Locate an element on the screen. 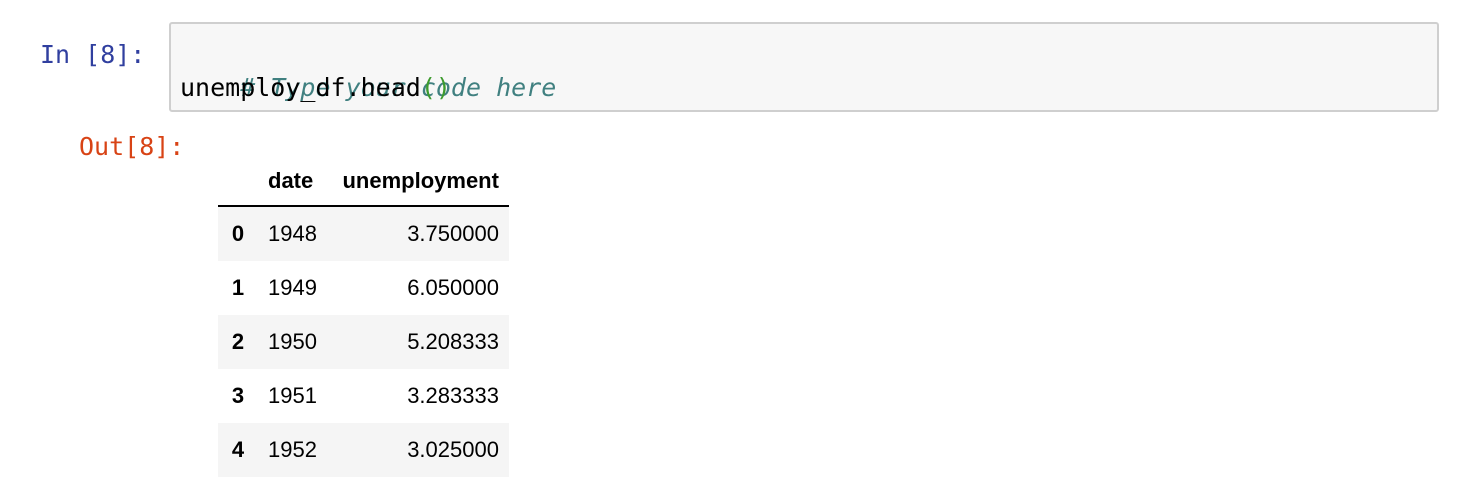  unemployment-cell: 3.750000 is located at coordinates (453, 233).